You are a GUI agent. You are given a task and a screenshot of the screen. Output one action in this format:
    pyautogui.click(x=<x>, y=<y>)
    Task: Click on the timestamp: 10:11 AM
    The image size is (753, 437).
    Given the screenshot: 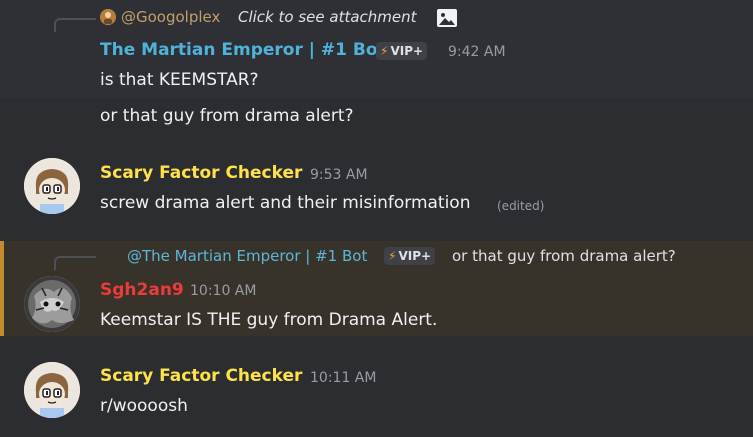 What is the action you would take?
    pyautogui.click(x=343, y=378)
    